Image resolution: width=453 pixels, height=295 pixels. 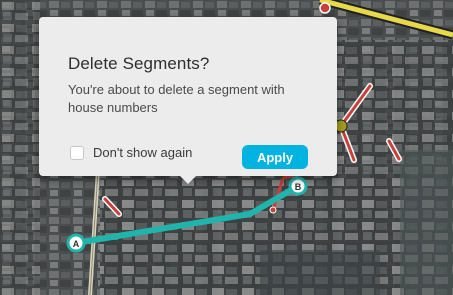 I want to click on node-b-label: B, so click(x=298, y=187).